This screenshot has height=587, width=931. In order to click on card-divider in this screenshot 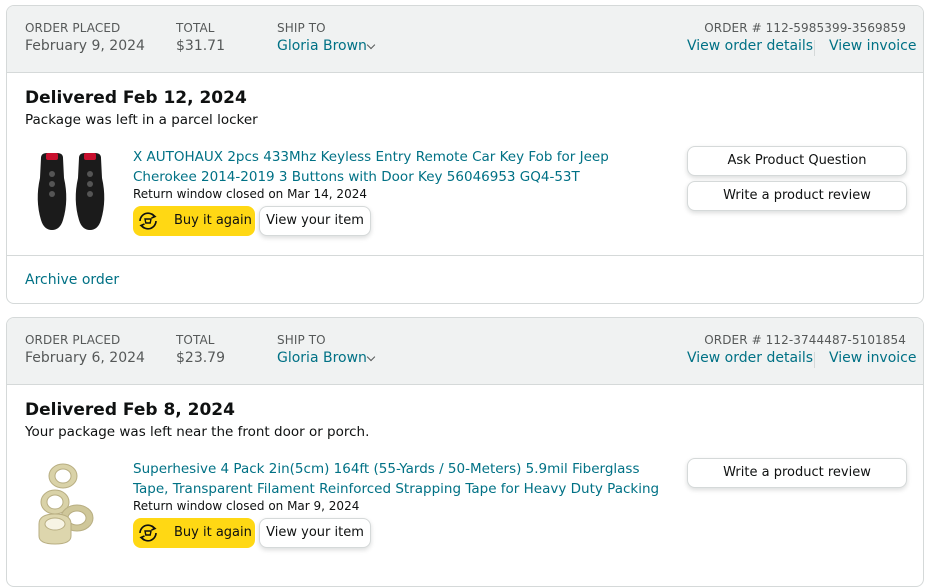, I will do `click(465, 255)`.